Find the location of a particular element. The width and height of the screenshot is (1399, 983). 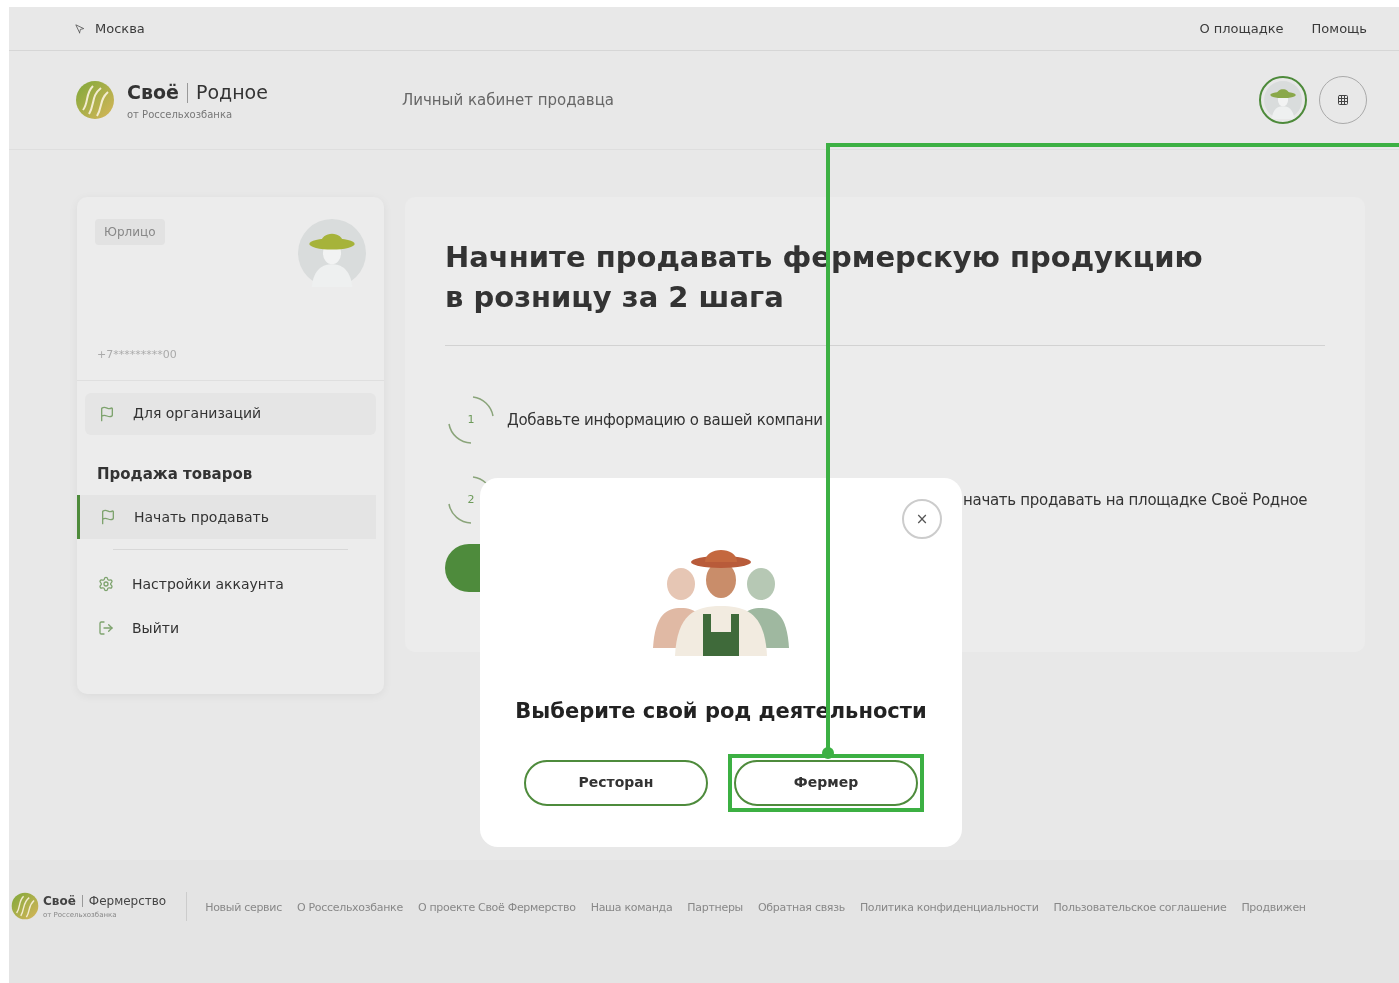

step-text: Добавьте информацию о вашей компани is located at coordinates (665, 420).